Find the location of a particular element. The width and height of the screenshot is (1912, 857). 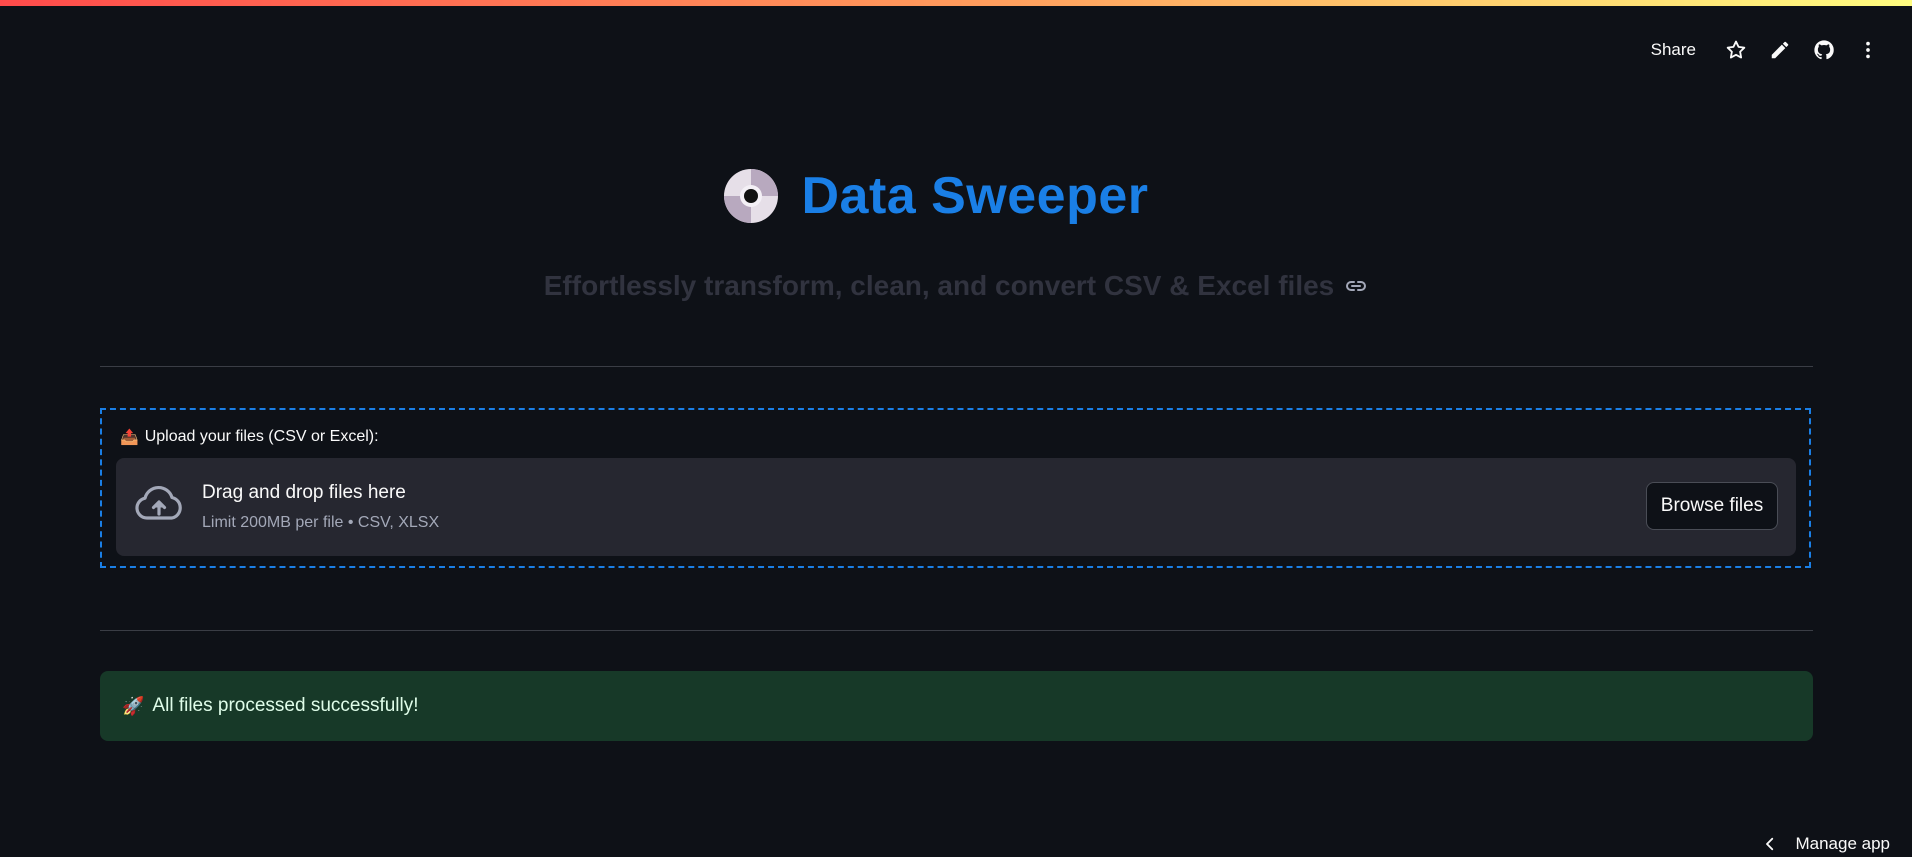

dropzone-limit-text: Limit 200MB per file • CSV, XLSX is located at coordinates (321, 522).